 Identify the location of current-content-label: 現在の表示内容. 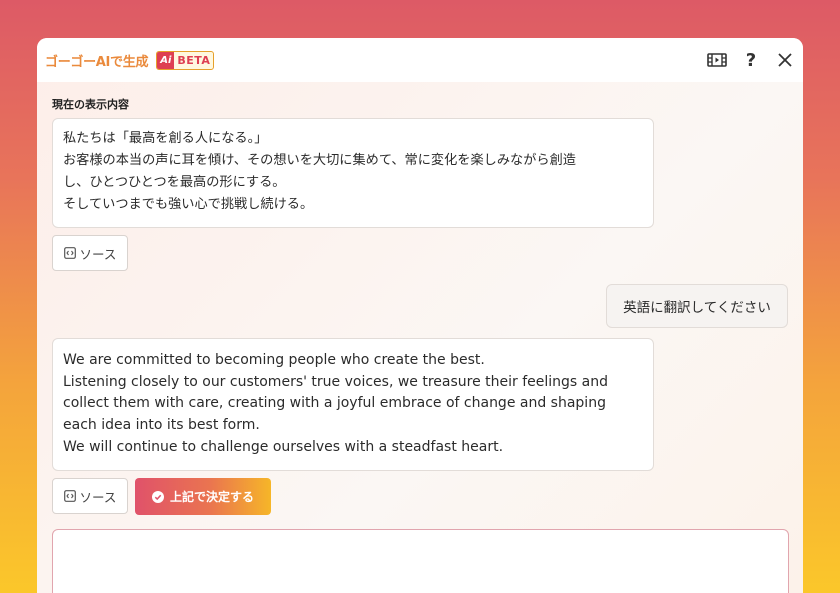
(90, 104).